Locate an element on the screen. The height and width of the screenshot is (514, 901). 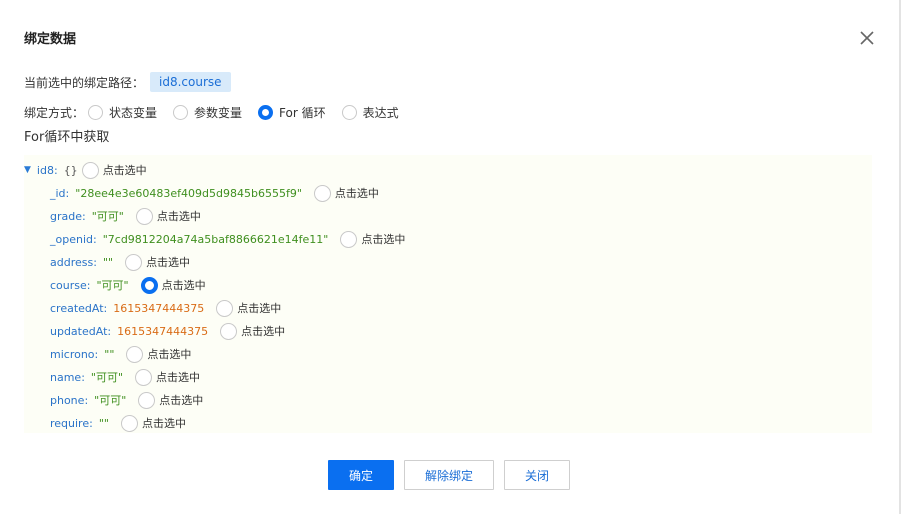
mode-option-state-variable: 状态变量 is located at coordinates (122, 112).